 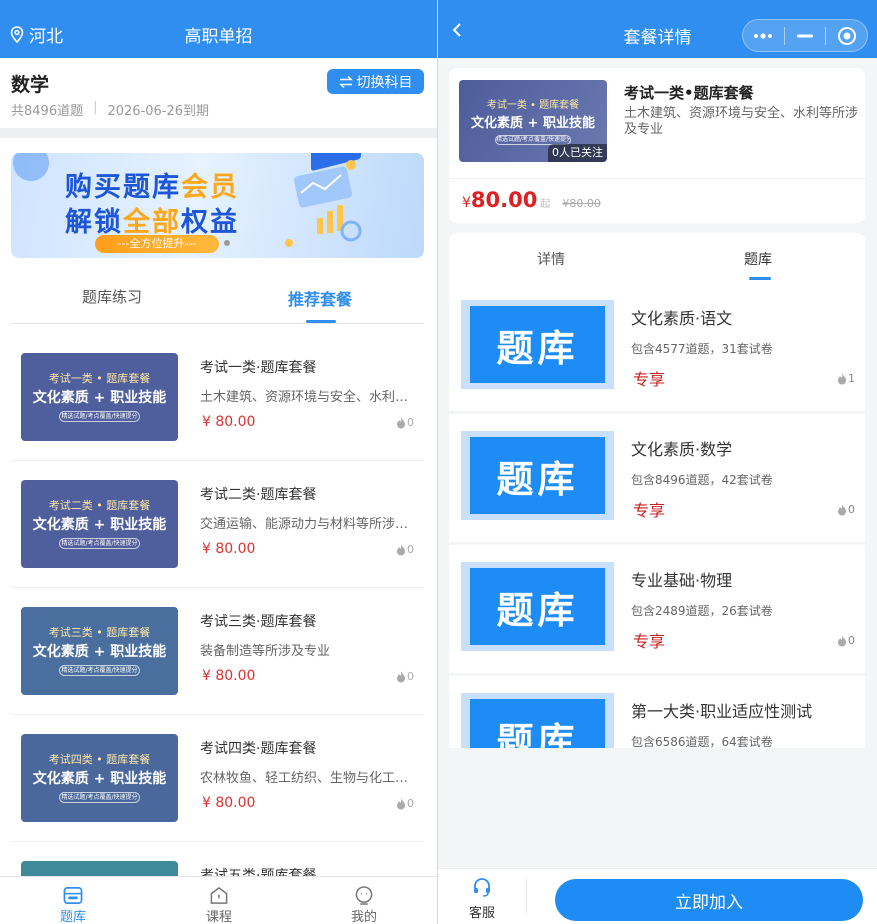 I want to click on question-count: 共8496道题, so click(x=47, y=111).